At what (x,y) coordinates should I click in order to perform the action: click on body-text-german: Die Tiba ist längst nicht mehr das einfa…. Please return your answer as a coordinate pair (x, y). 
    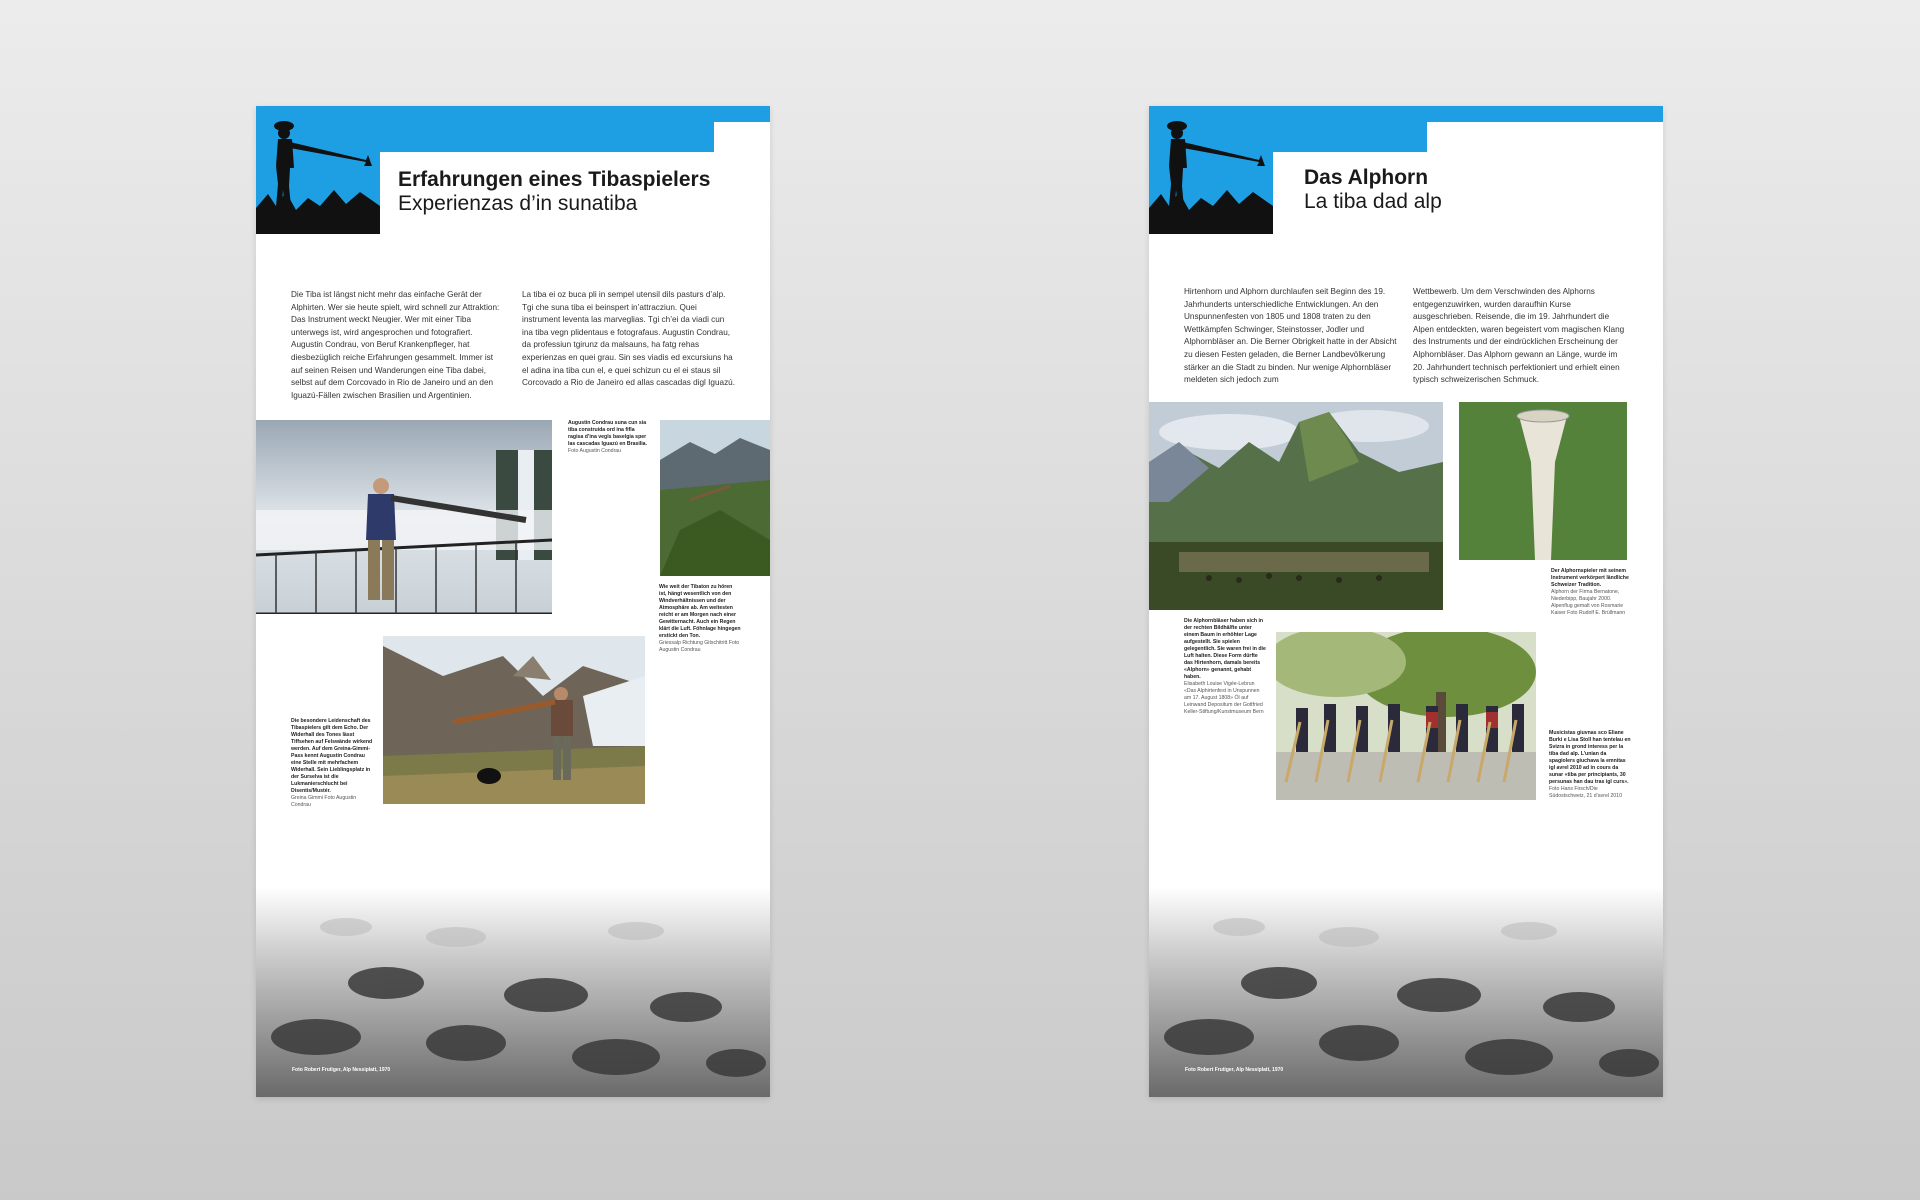
    Looking at the image, I should click on (395, 345).